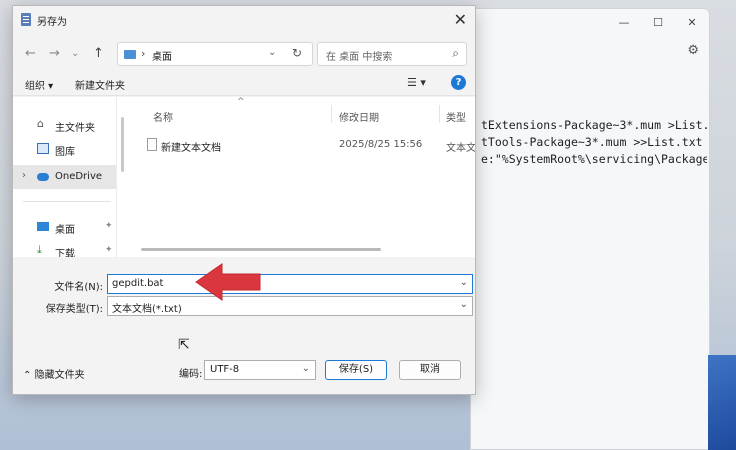  What do you see at coordinates (43, 226) in the screenshot?
I see `desktop-icon` at bounding box center [43, 226].